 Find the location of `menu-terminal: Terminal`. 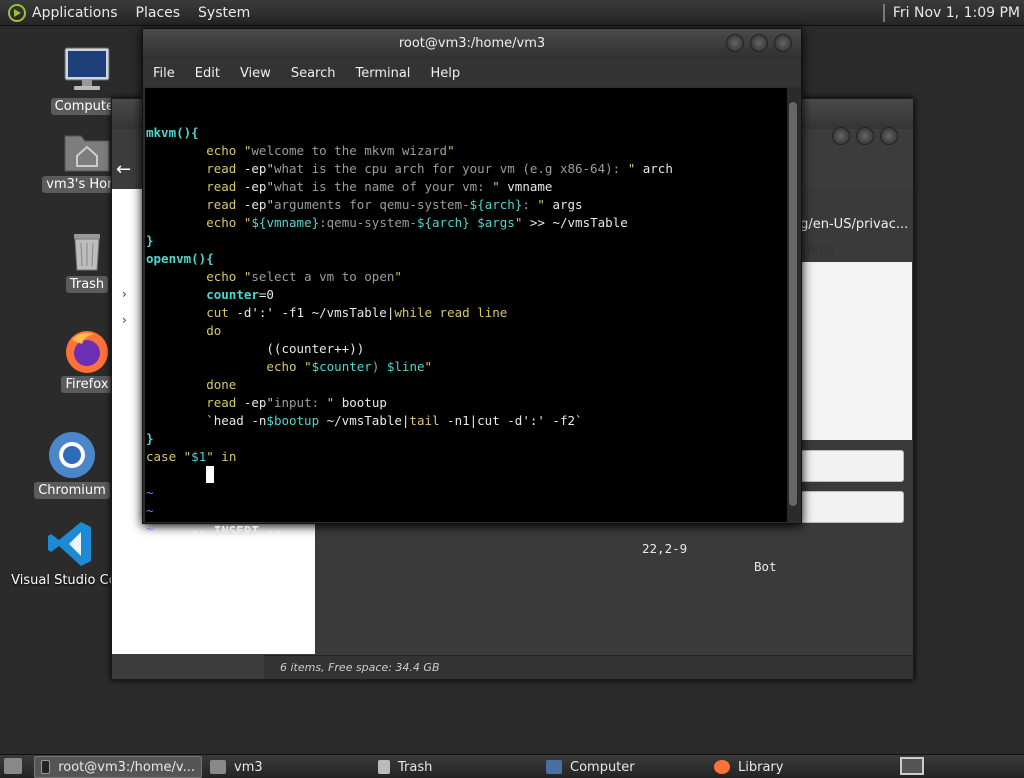

menu-terminal: Terminal is located at coordinates (382, 73).